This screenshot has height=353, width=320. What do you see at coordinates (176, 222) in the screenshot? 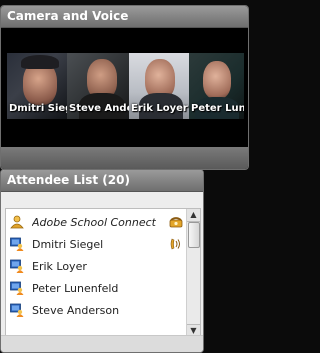
I see `phone-icon` at bounding box center [176, 222].